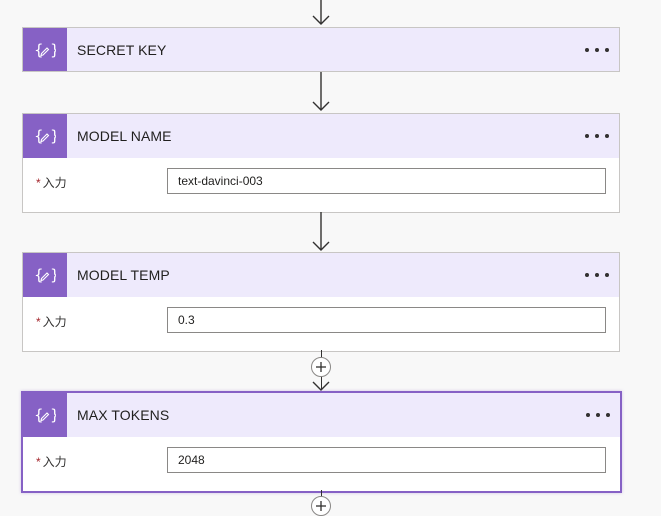  Describe the element at coordinates (321, 415) in the screenshot. I see `card-header: {} MAX TOKENS` at that location.